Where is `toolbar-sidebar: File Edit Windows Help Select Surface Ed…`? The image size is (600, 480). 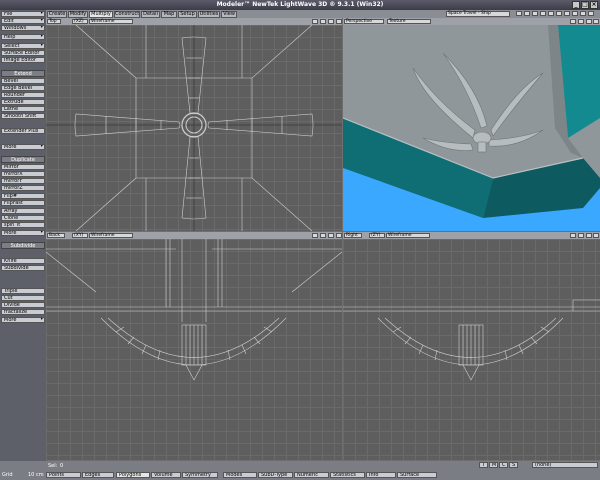
toolbar-sidebar: File Edit Windows Help Select Surface Ed… is located at coordinates (23, 240).